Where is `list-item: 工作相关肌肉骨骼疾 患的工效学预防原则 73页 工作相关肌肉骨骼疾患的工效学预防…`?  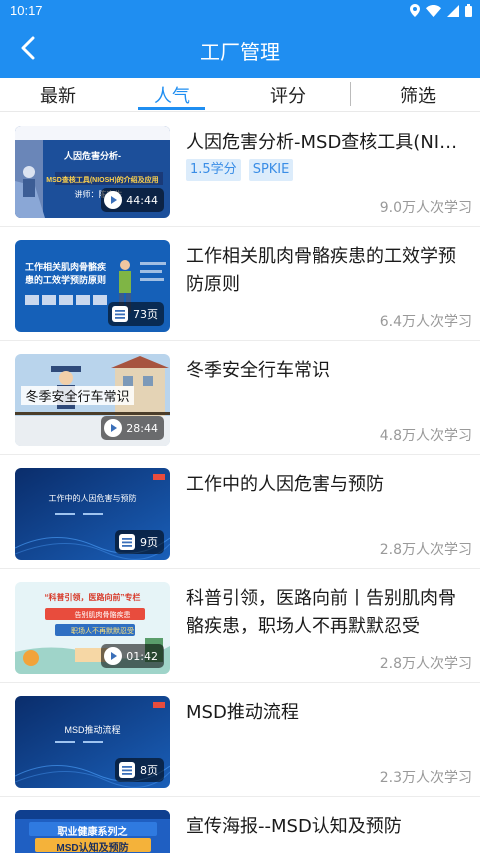 list-item: 工作相关肌肉骨骼疾 患的工效学预防原则 73页 工作相关肌肉骨骼疾患的工效学预防… is located at coordinates (240, 284).